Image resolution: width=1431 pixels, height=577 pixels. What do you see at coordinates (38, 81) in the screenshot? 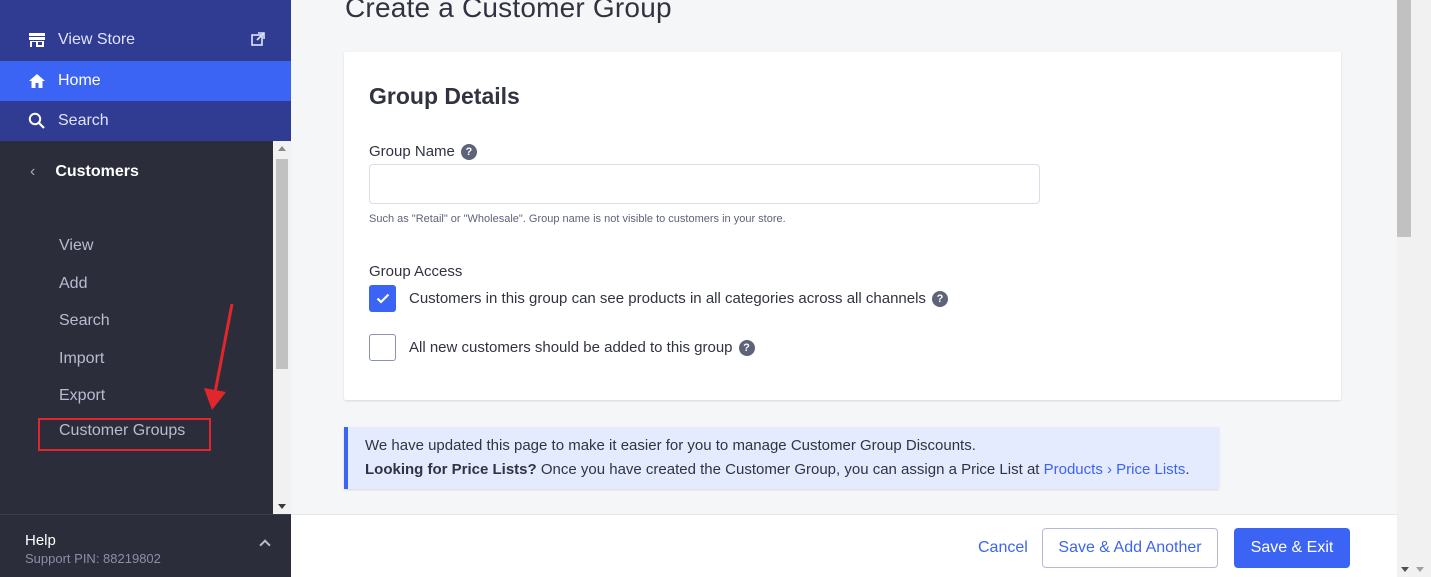
I see `home-icon` at bounding box center [38, 81].